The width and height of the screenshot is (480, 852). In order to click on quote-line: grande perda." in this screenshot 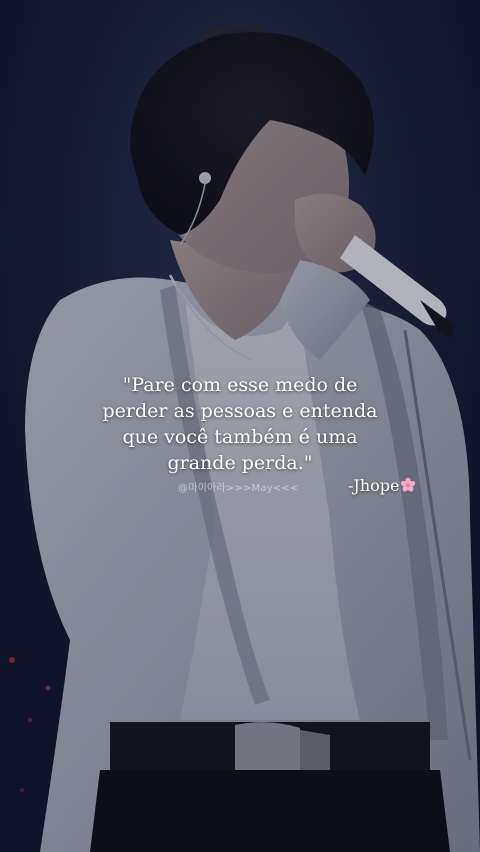, I will do `click(240, 463)`.